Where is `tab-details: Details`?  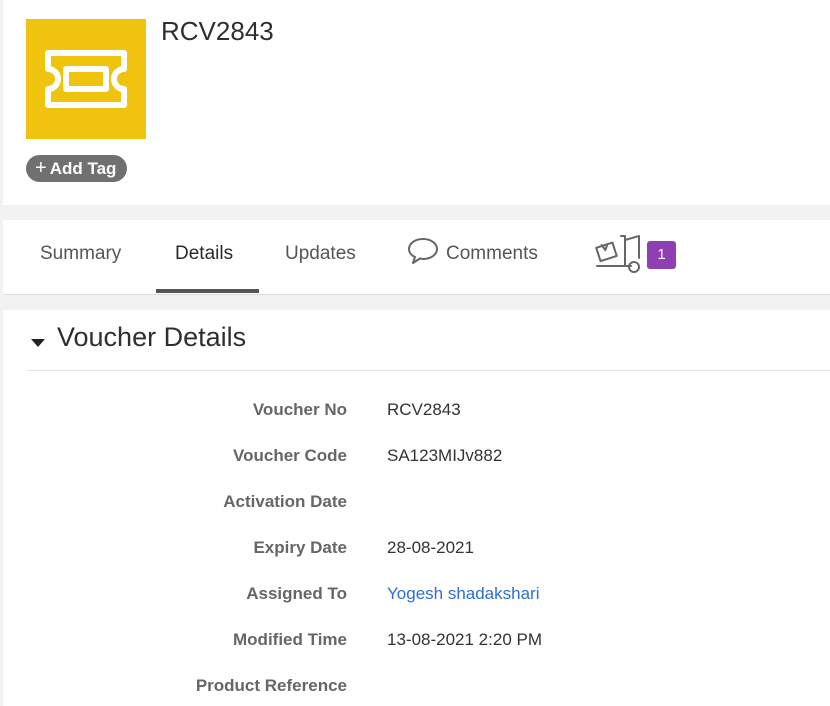
tab-details: Details is located at coordinates (204, 257).